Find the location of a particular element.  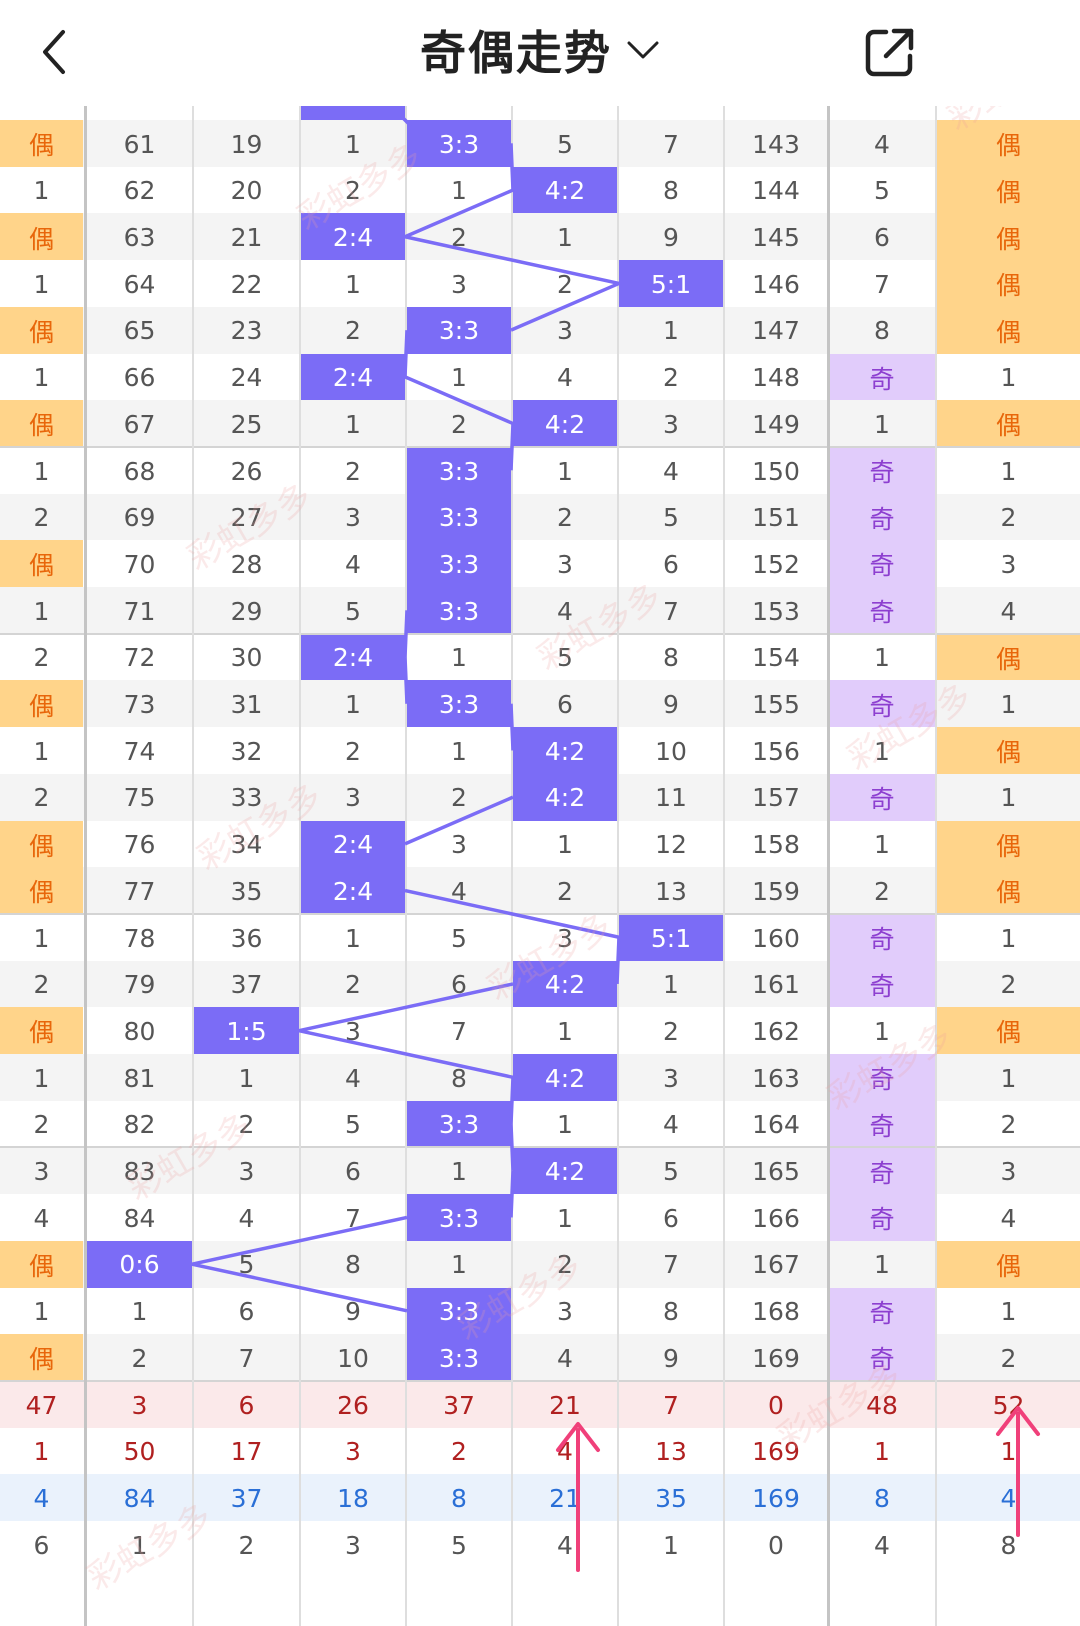

table-row: 1 68 26 2 3:3 1 4 150 奇 1 is located at coordinates (540, 471).